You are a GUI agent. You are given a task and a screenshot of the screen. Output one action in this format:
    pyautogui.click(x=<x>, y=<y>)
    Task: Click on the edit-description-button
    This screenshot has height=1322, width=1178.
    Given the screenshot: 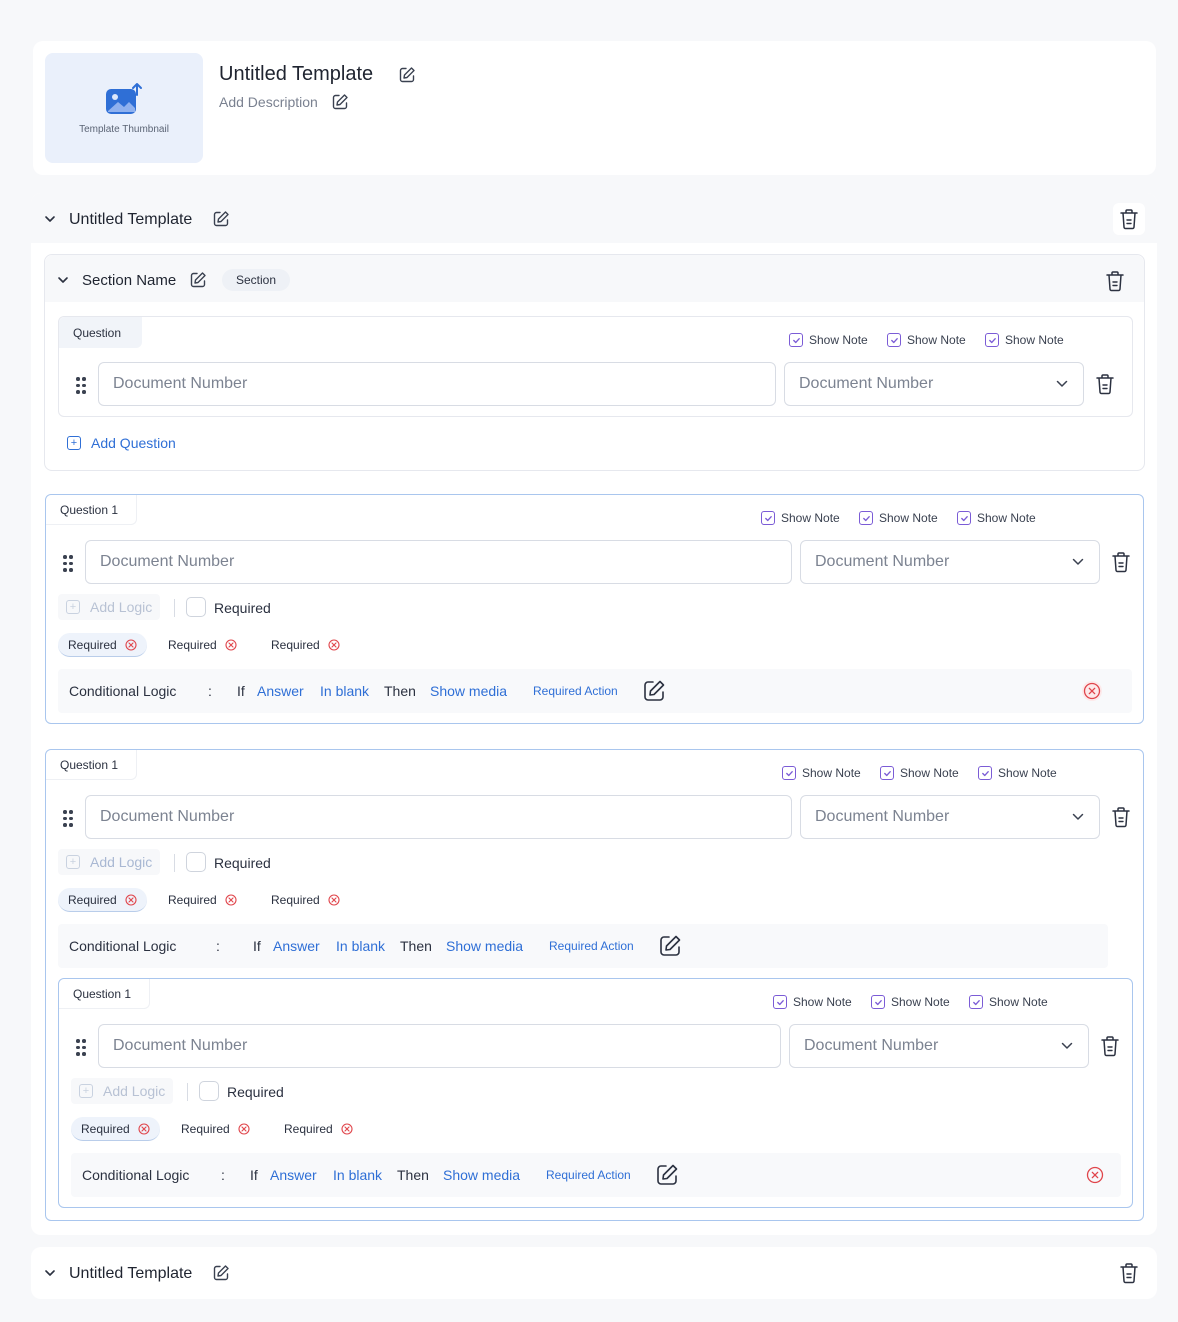 What is the action you would take?
    pyautogui.click(x=340, y=102)
    